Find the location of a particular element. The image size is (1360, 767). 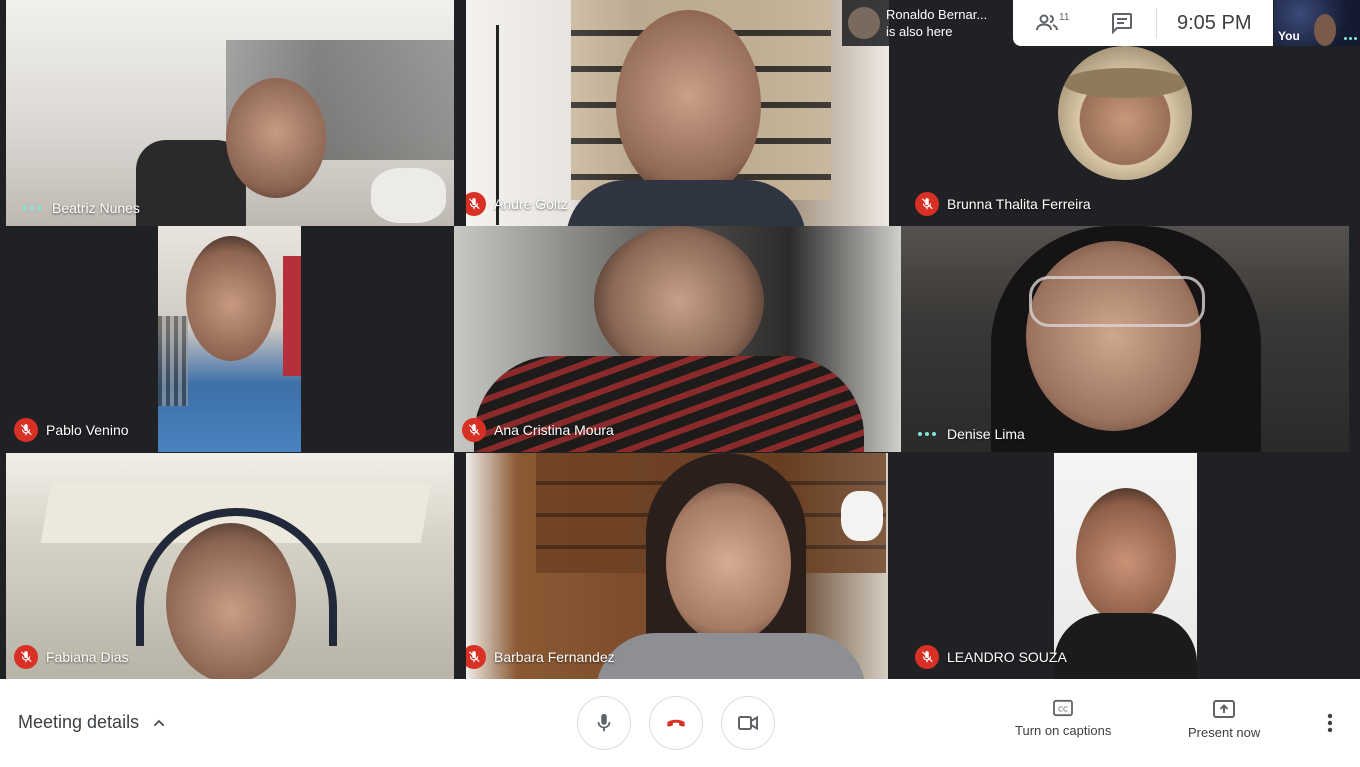

participant-tile: Beatriz Nunes is located at coordinates (230, 113).